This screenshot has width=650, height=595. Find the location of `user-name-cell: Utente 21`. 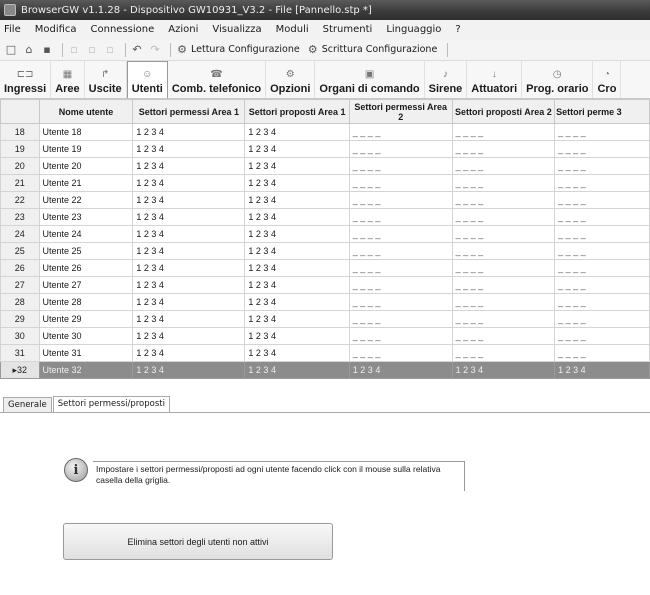

user-name-cell: Utente 21 is located at coordinates (86, 183).